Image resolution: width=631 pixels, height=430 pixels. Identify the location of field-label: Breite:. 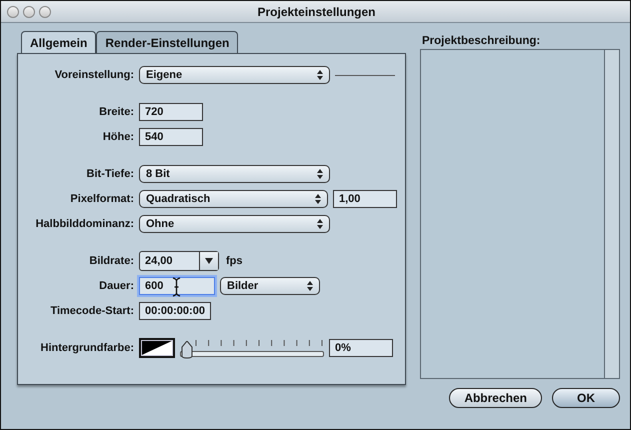
(116, 112).